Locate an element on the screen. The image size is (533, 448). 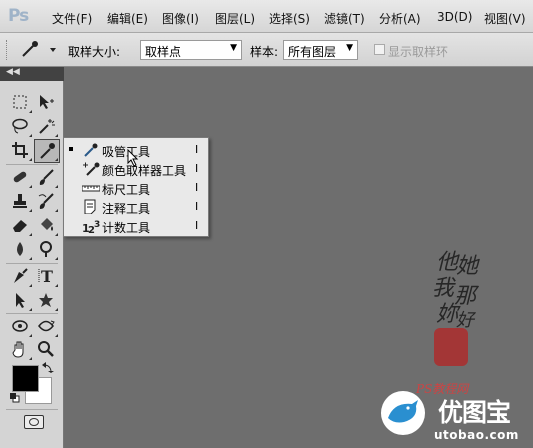
menu-3d: 3D(D) is located at coordinates (454, 17).